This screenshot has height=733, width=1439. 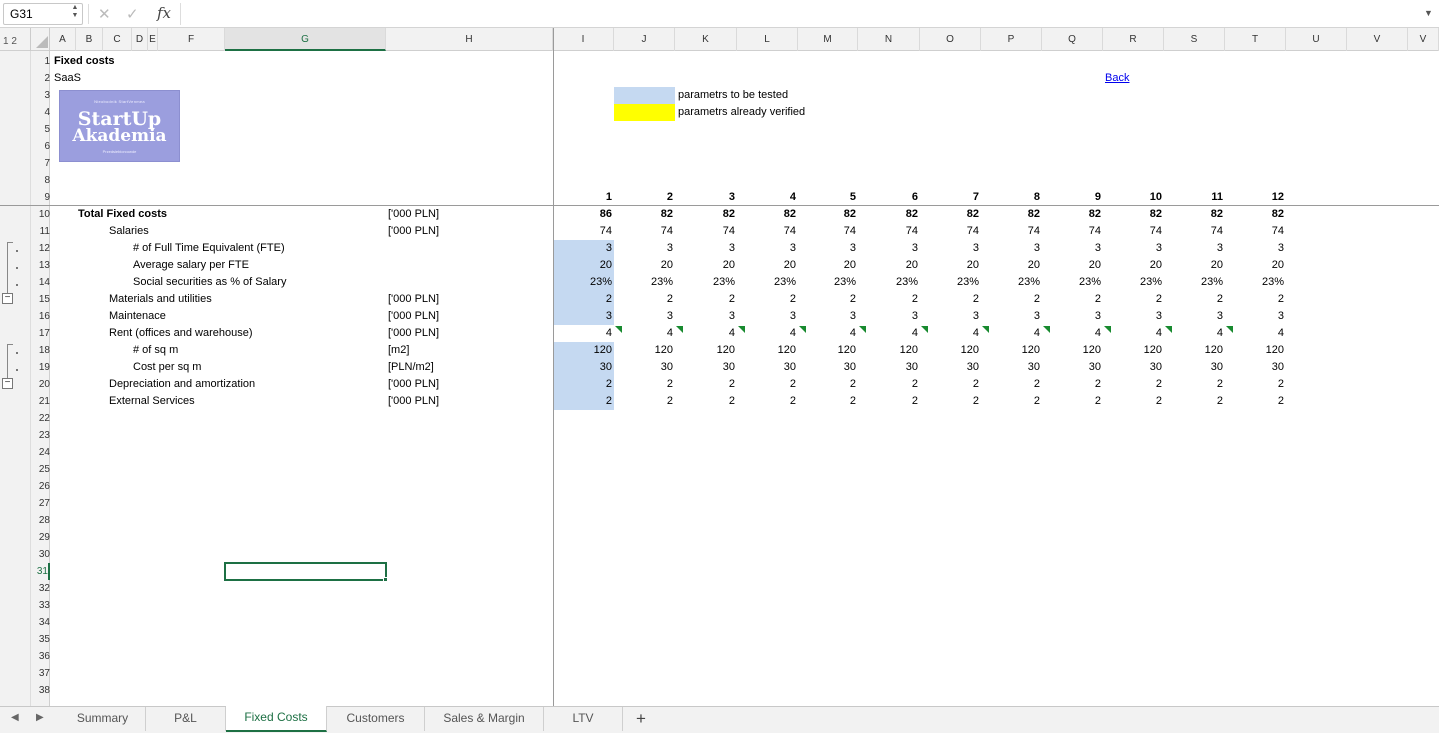 I want to click on sheet-tab-p-l: P&L, so click(x=186, y=719).